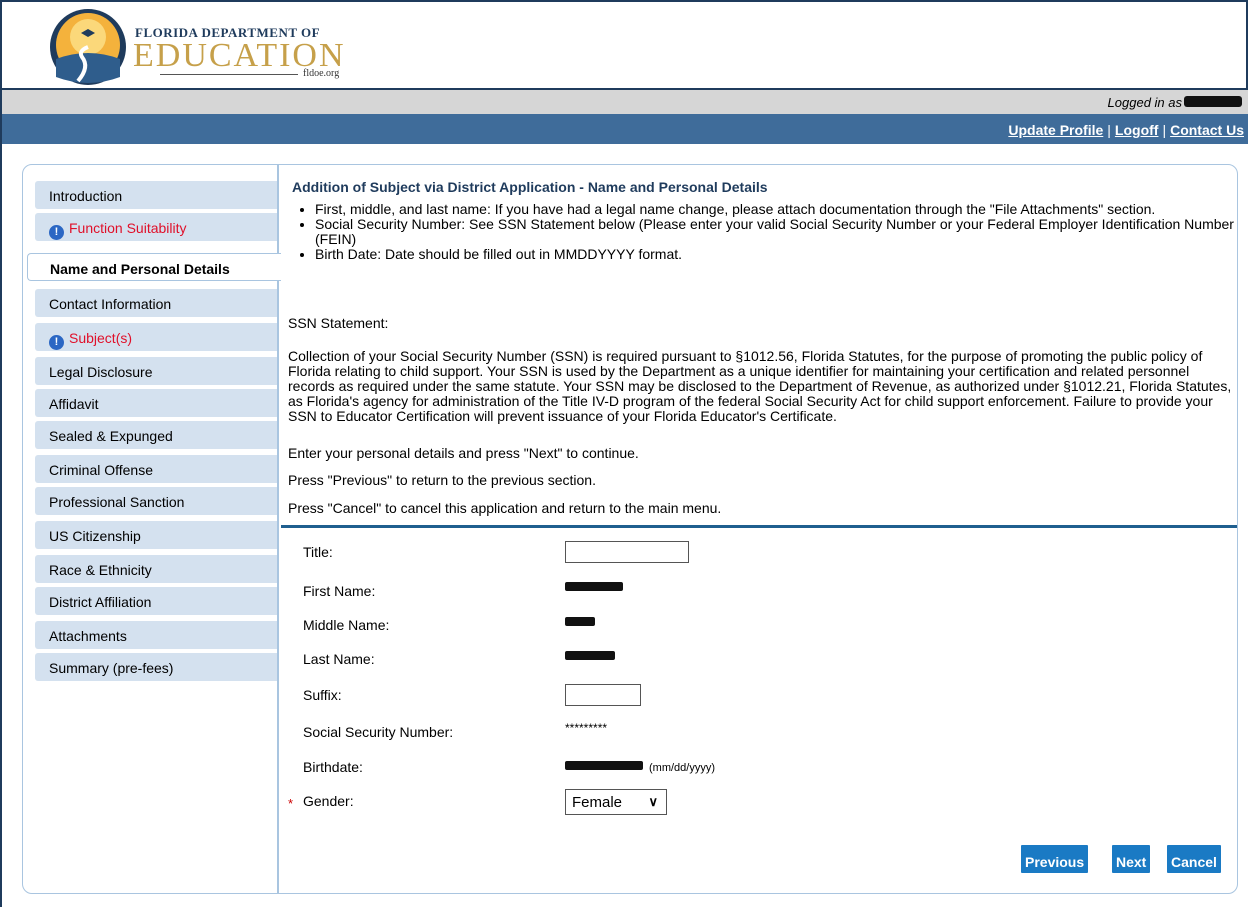 Image resolution: width=1248 pixels, height=907 pixels. What do you see at coordinates (156, 535) in the screenshot?
I see `sidebar-item-us-citizenship: US Citizenship` at bounding box center [156, 535].